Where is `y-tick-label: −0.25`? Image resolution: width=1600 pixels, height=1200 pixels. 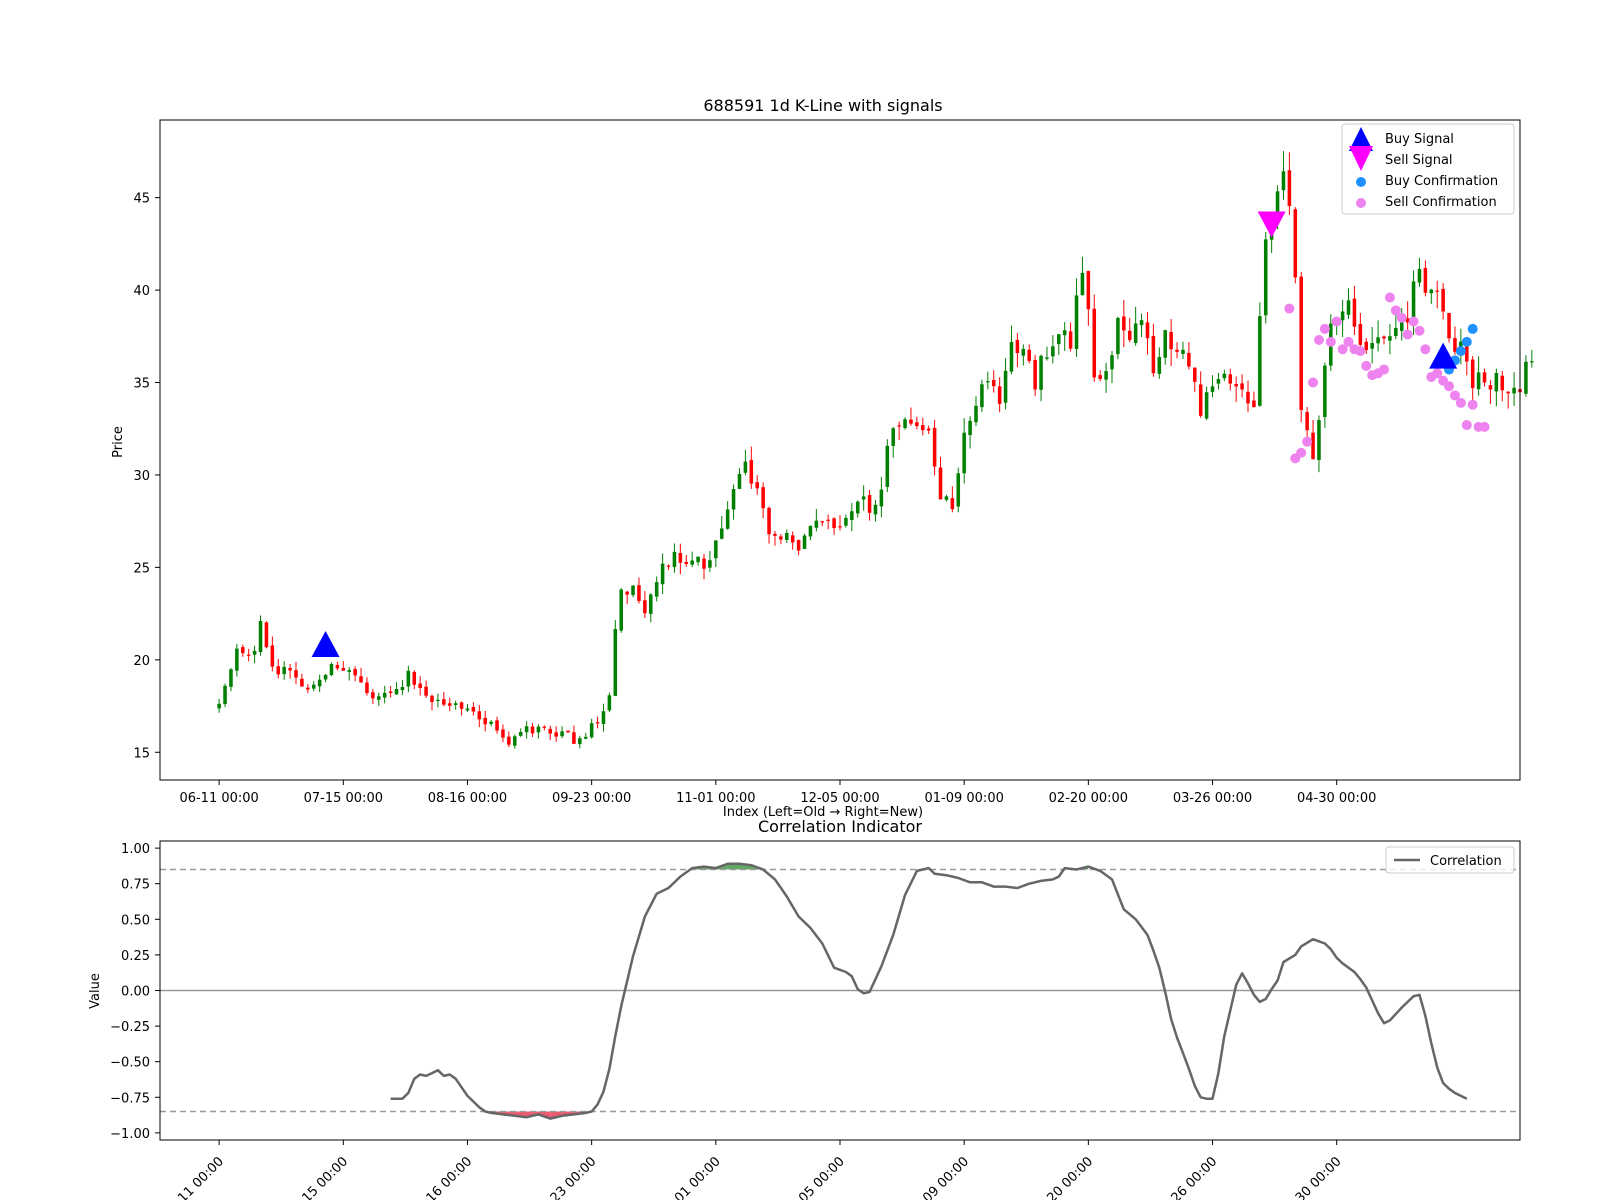
y-tick-label: −0.25 is located at coordinates (130, 1027).